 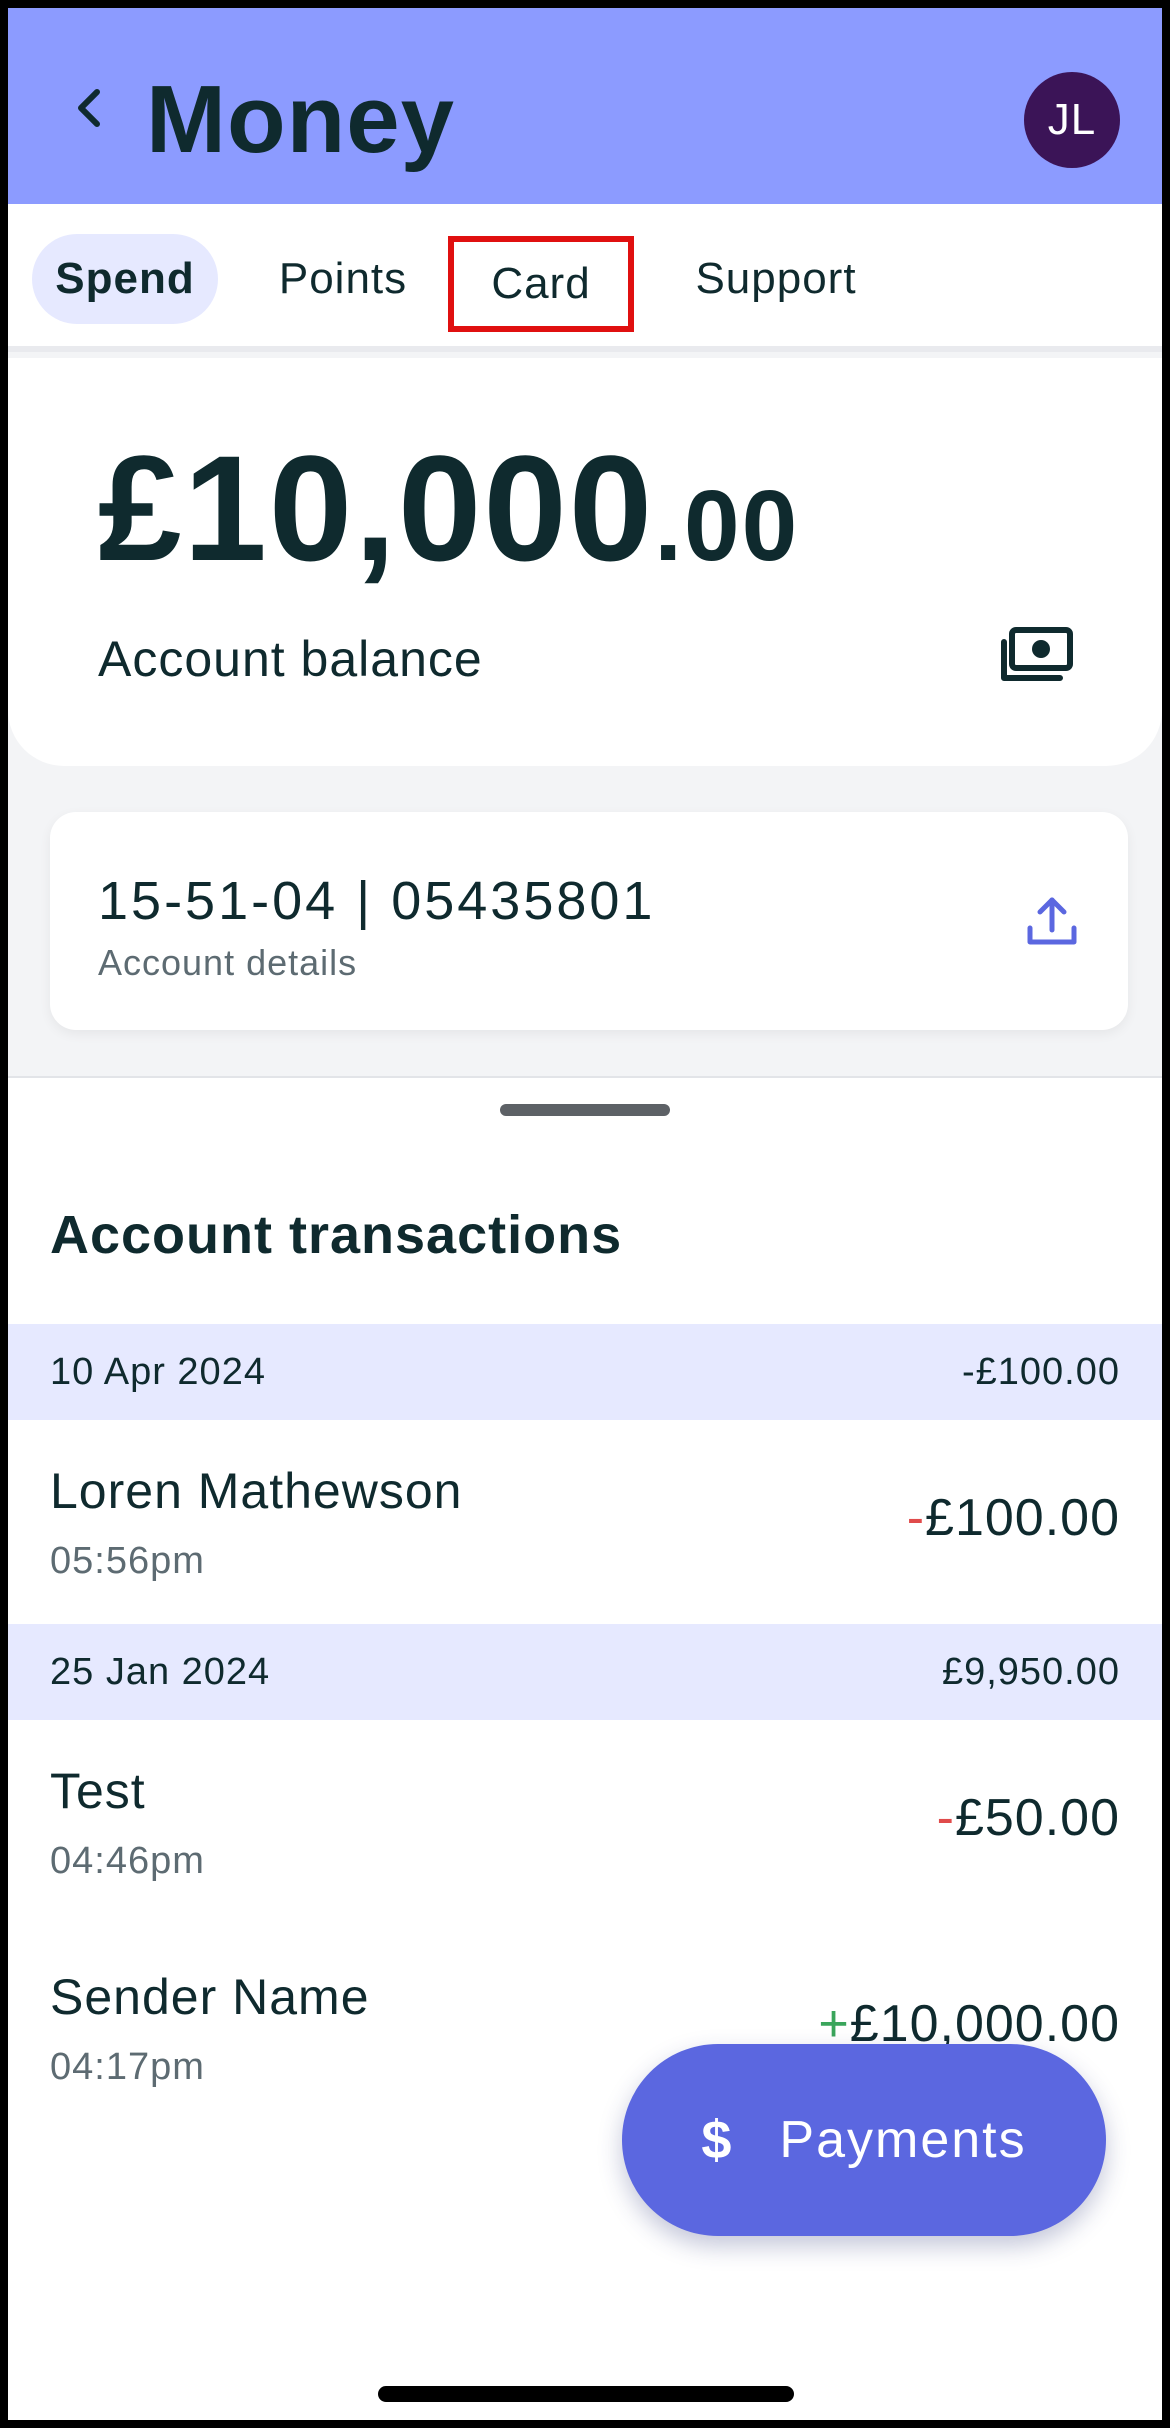 What do you see at coordinates (377, 901) in the screenshot?
I see `account-number: 15-51-04 | 05435801` at bounding box center [377, 901].